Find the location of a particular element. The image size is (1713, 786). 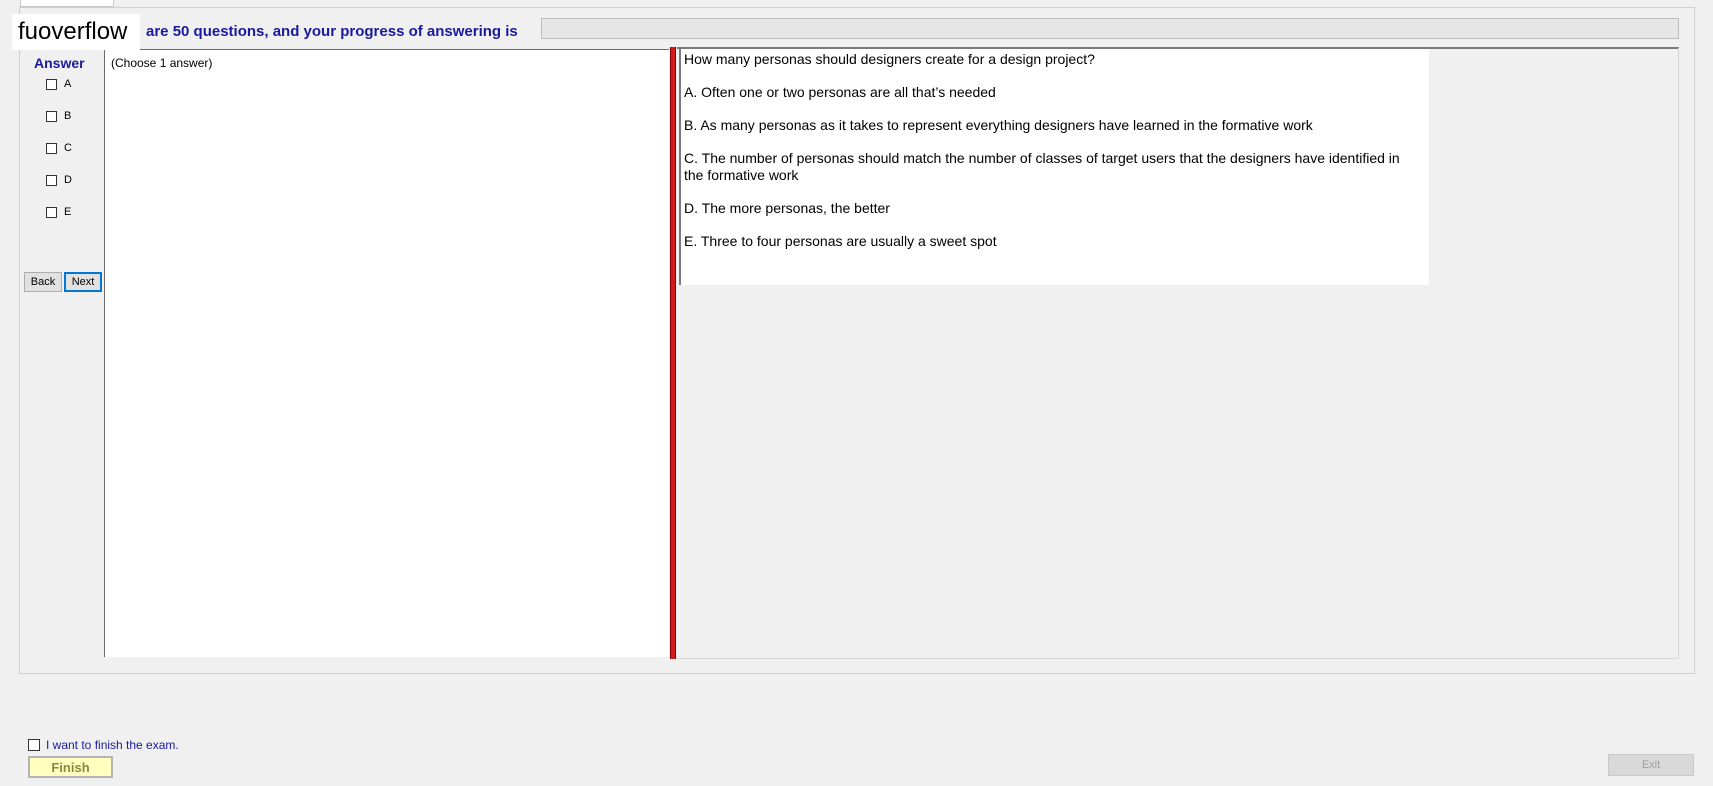

option-a-checkbox is located at coordinates (51, 84).